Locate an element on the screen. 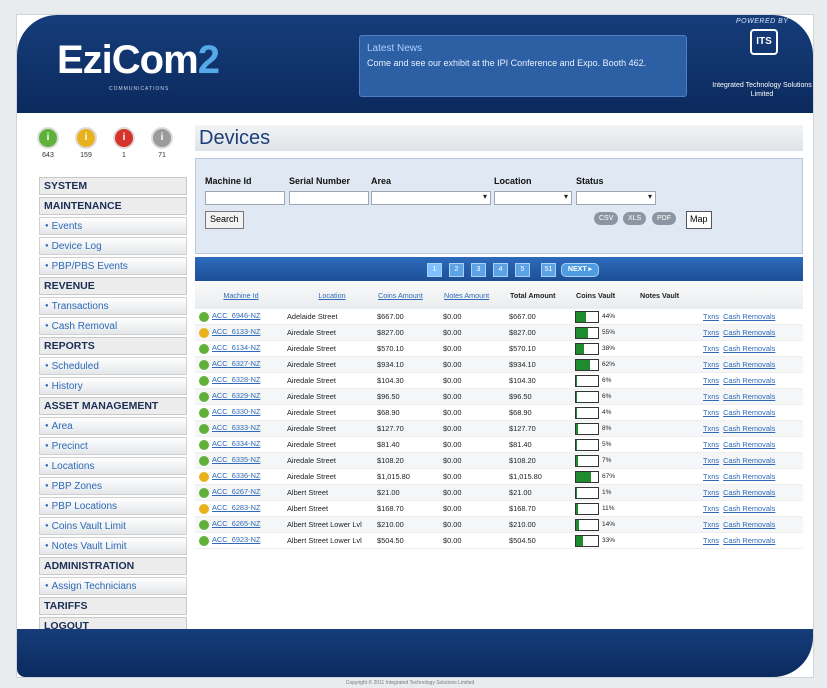 The width and height of the screenshot is (827, 688). machine-id-link: ACC_6334-NZ is located at coordinates (236, 443).